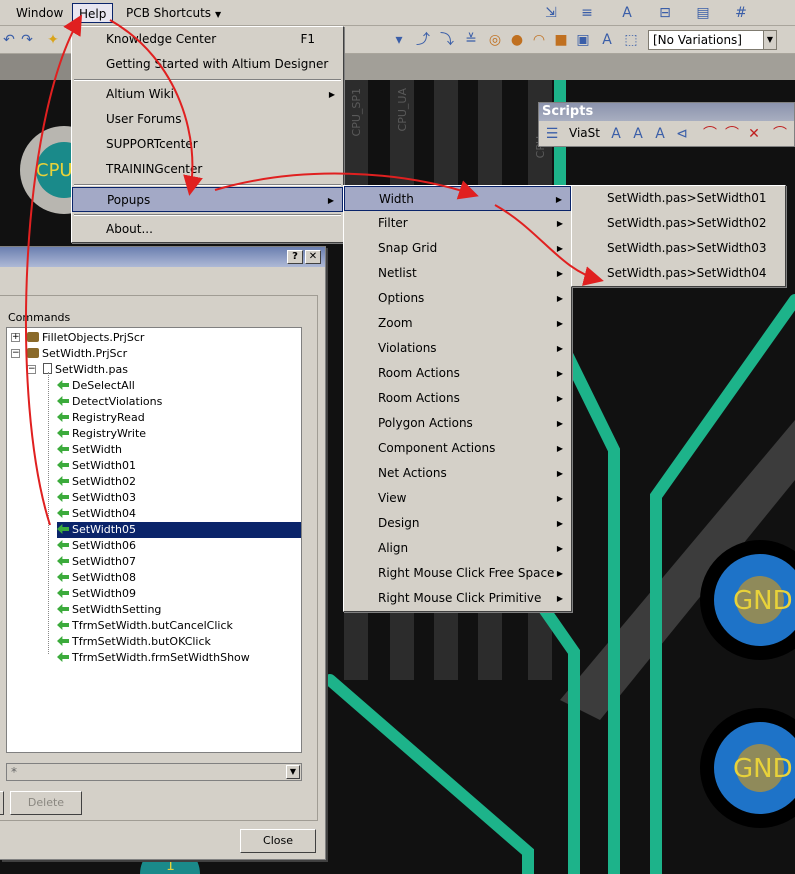 This screenshot has height=874, width=795. Describe the element at coordinates (561, 40) in the screenshot. I see `fill-icon: ■` at that location.